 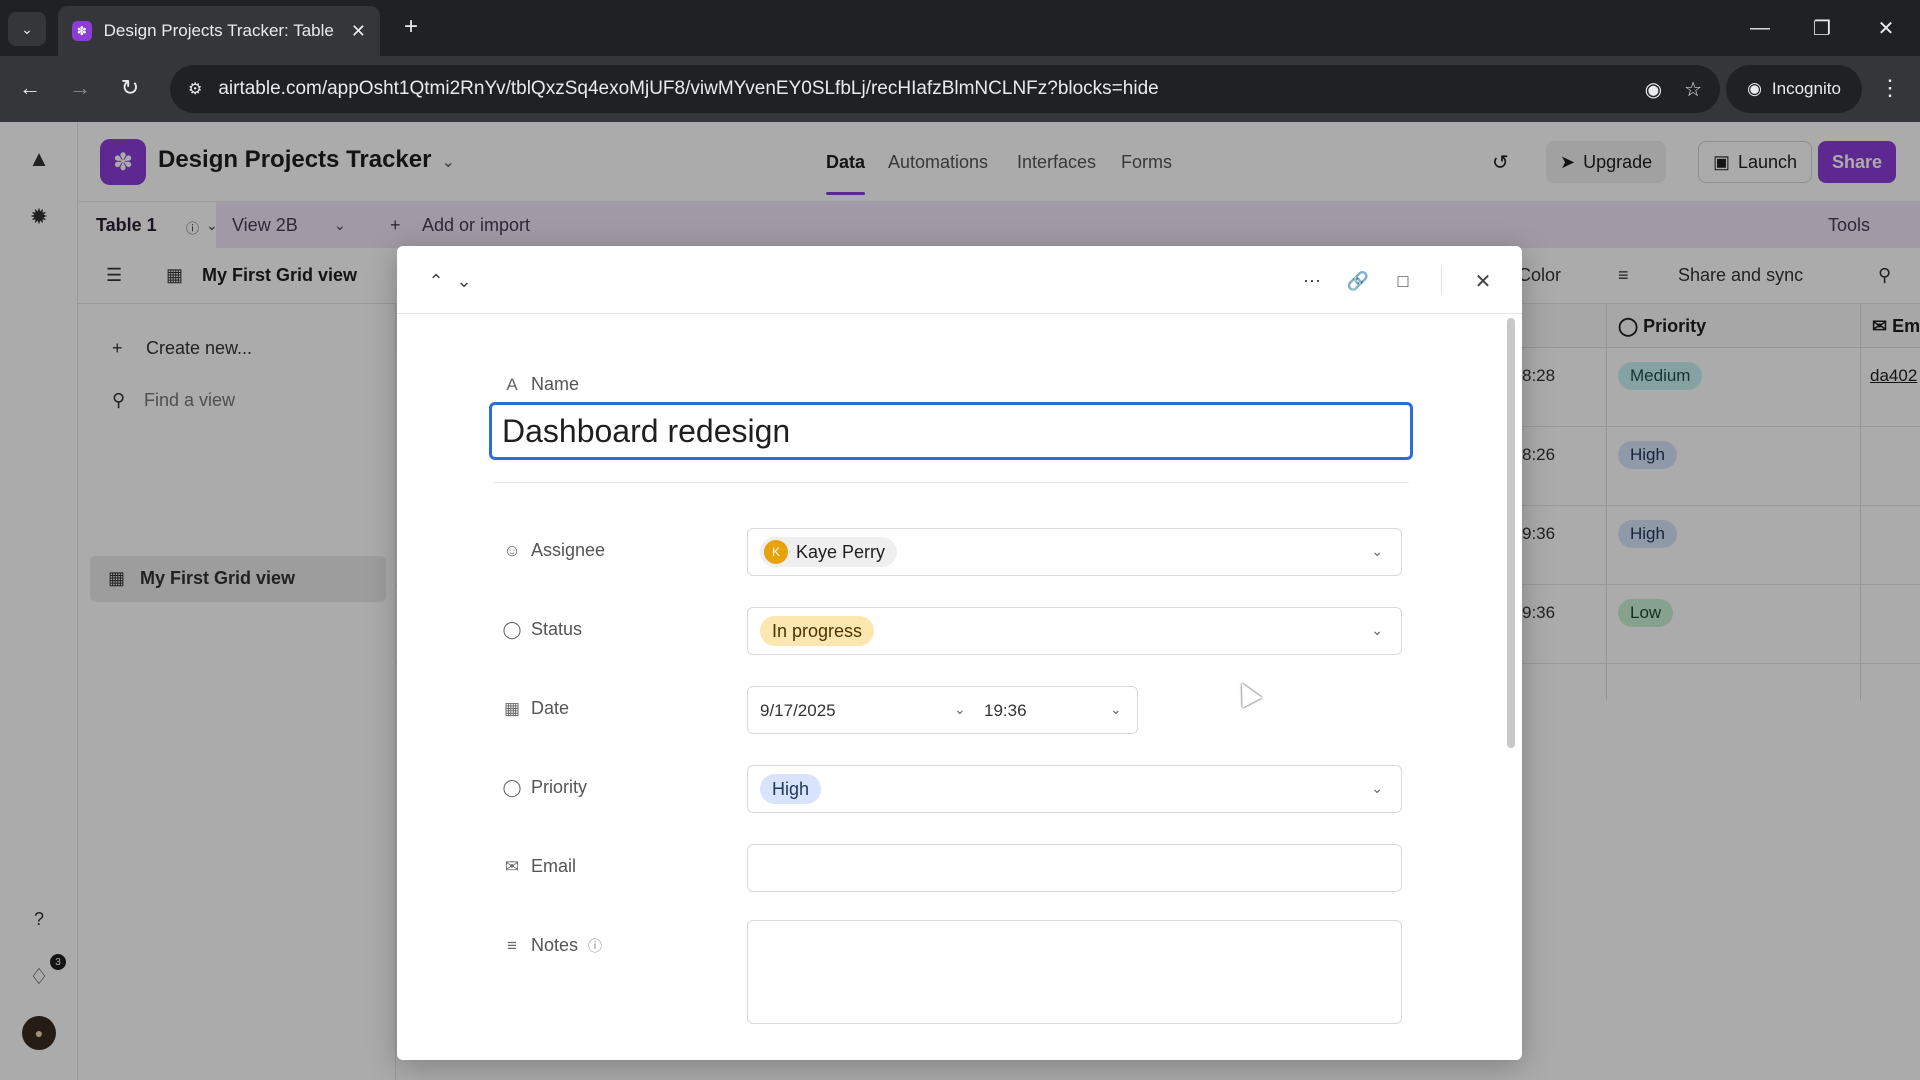 What do you see at coordinates (951, 482) in the screenshot?
I see `name-divider` at bounding box center [951, 482].